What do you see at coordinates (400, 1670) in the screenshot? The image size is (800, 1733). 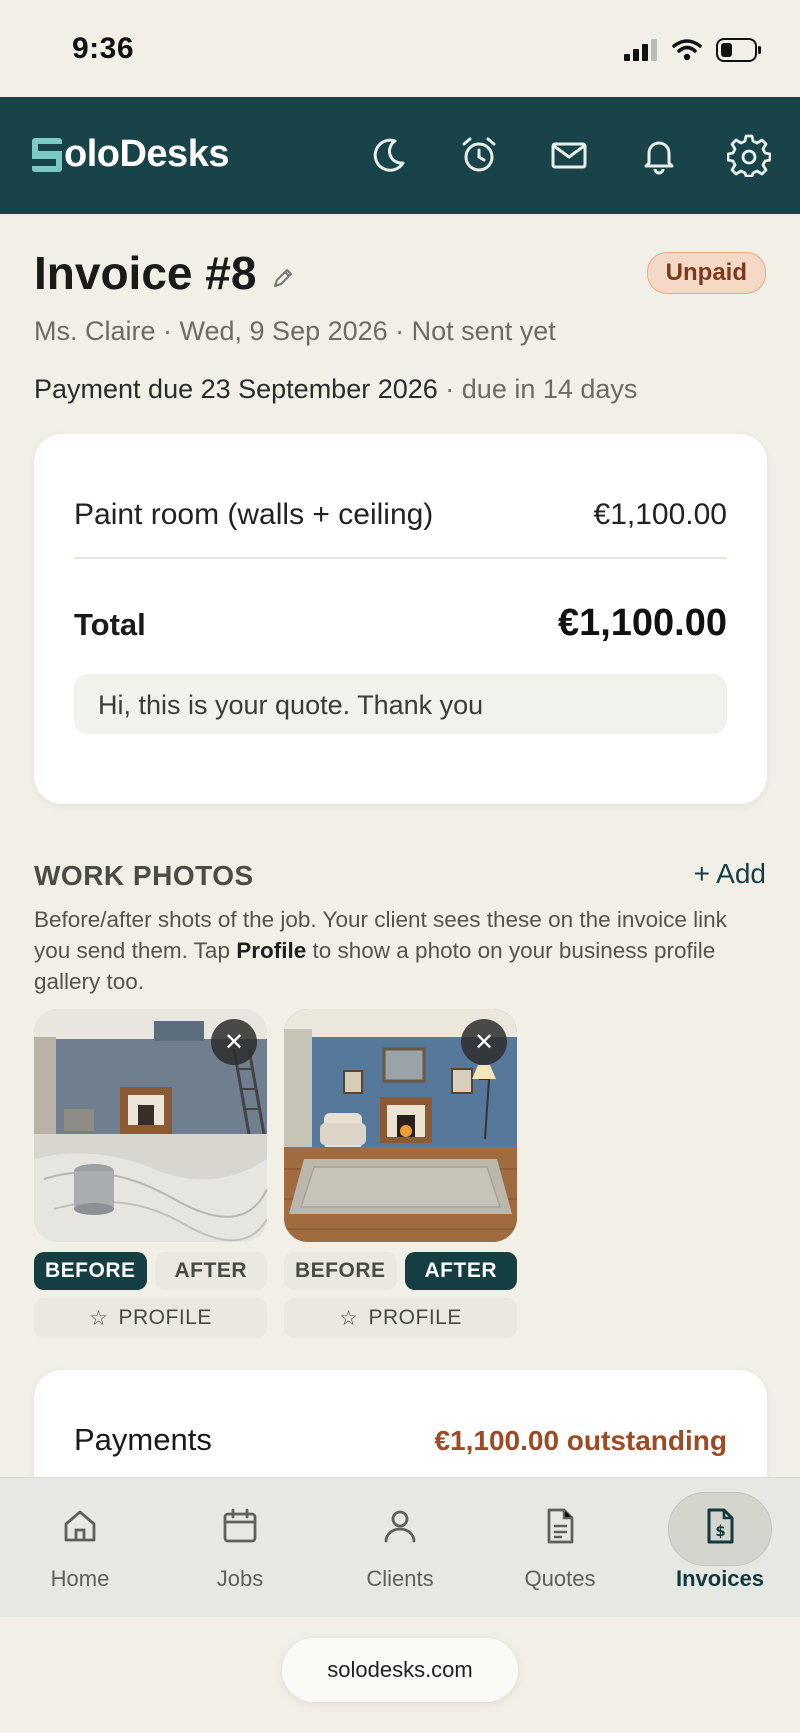 I see `url-bar: solodesks.com` at bounding box center [400, 1670].